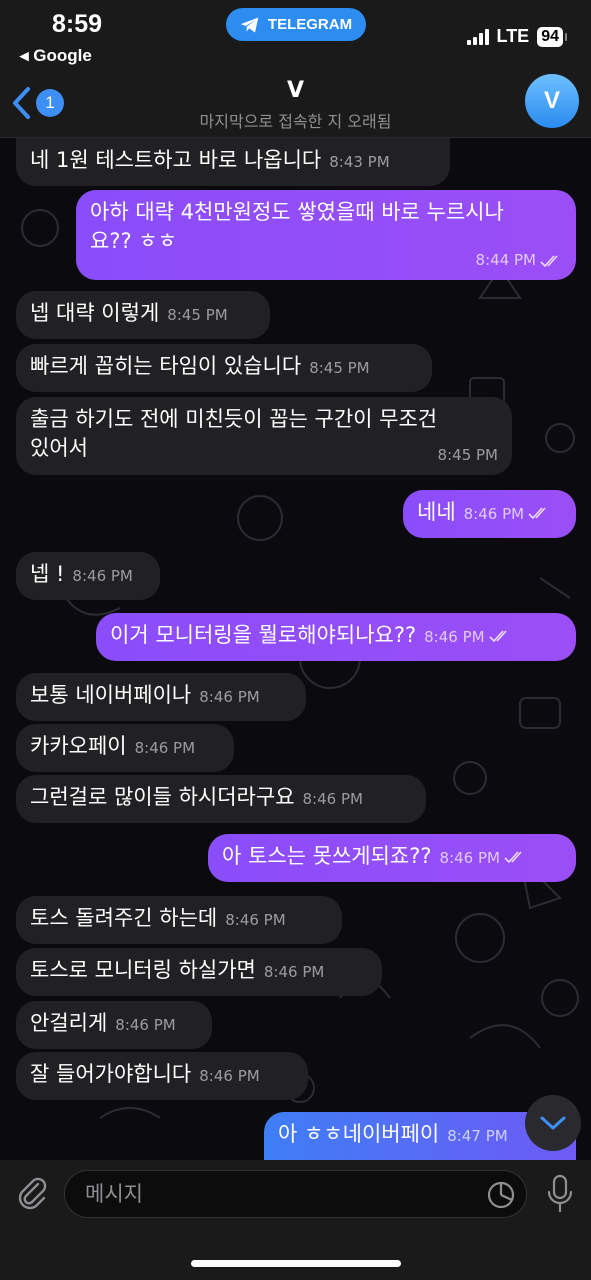 The image size is (591, 1280). I want to click on signal-icon, so click(477, 36).